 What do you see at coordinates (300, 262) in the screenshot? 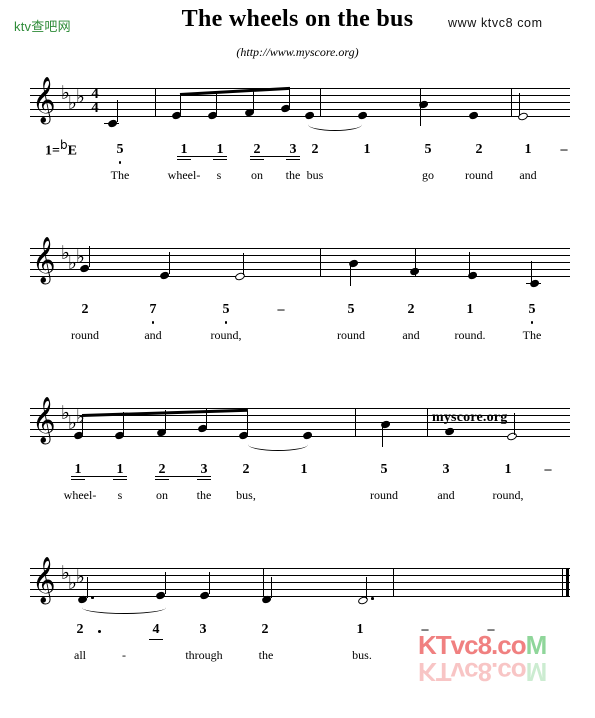
I see `staff-lines` at bounding box center [300, 262].